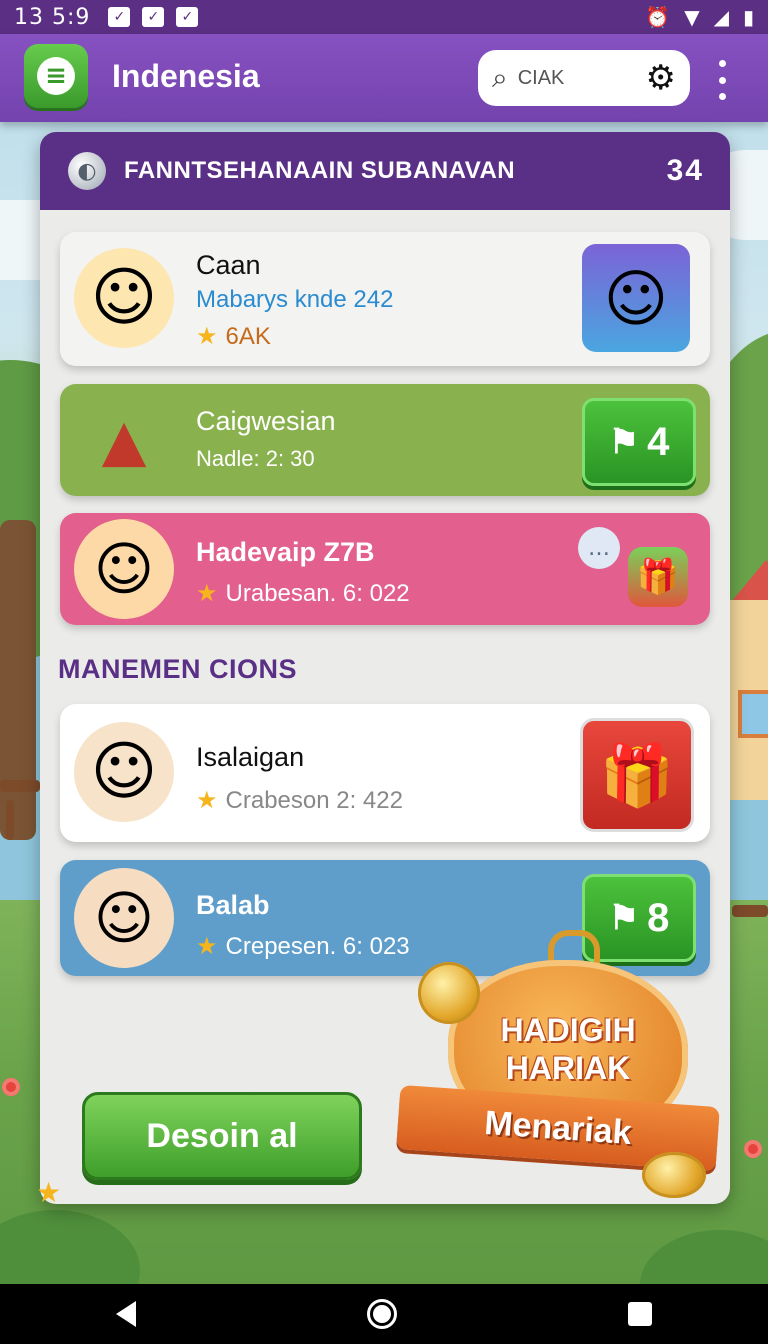 This screenshot has height=1344, width=768. What do you see at coordinates (636, 298) in the screenshot?
I see `character-thumbnail: ☺` at bounding box center [636, 298].